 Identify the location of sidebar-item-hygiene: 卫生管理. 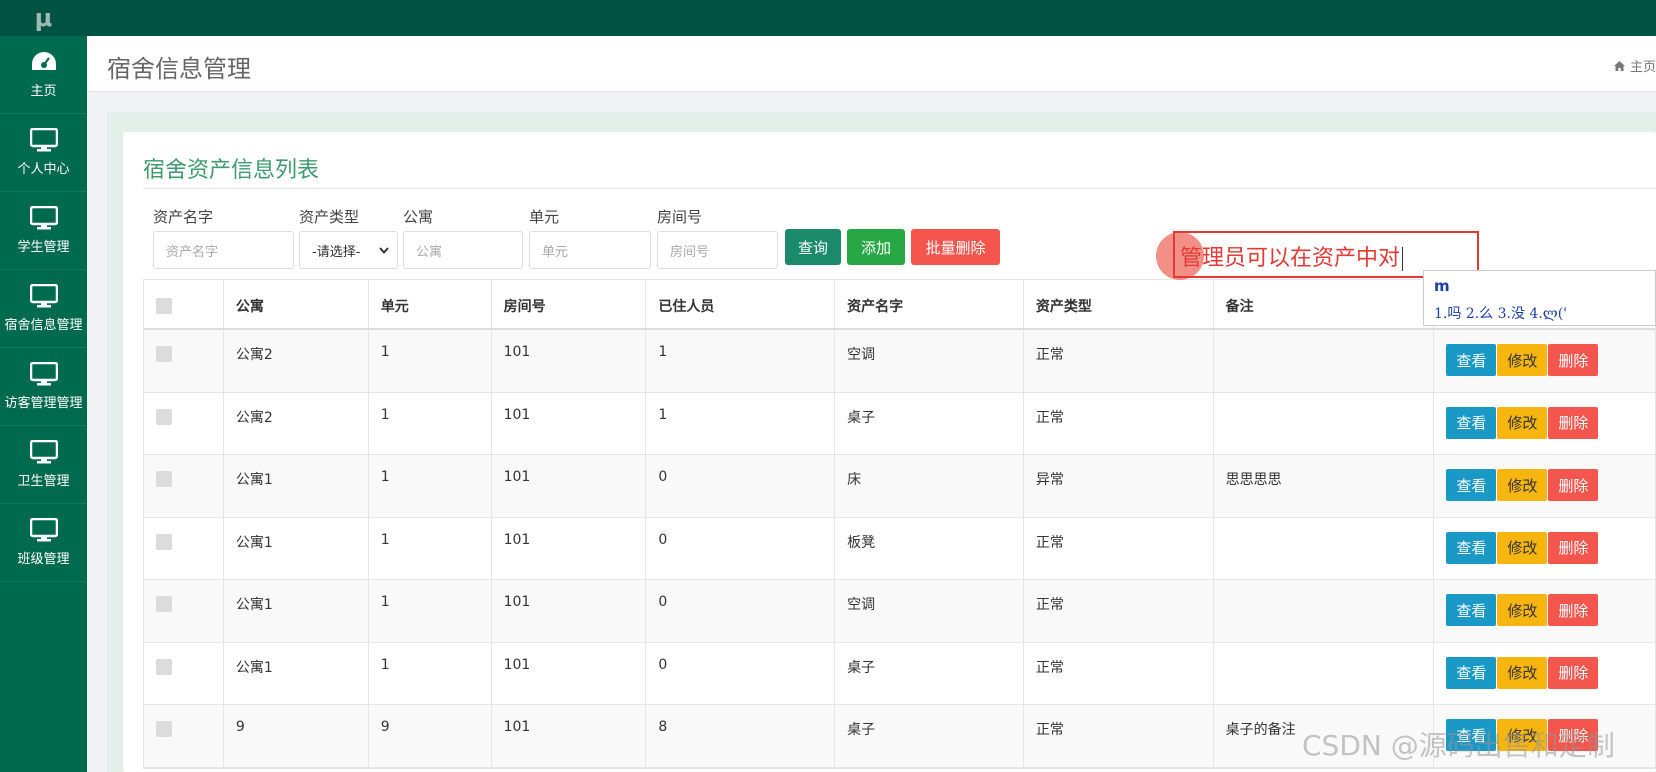
(43, 465).